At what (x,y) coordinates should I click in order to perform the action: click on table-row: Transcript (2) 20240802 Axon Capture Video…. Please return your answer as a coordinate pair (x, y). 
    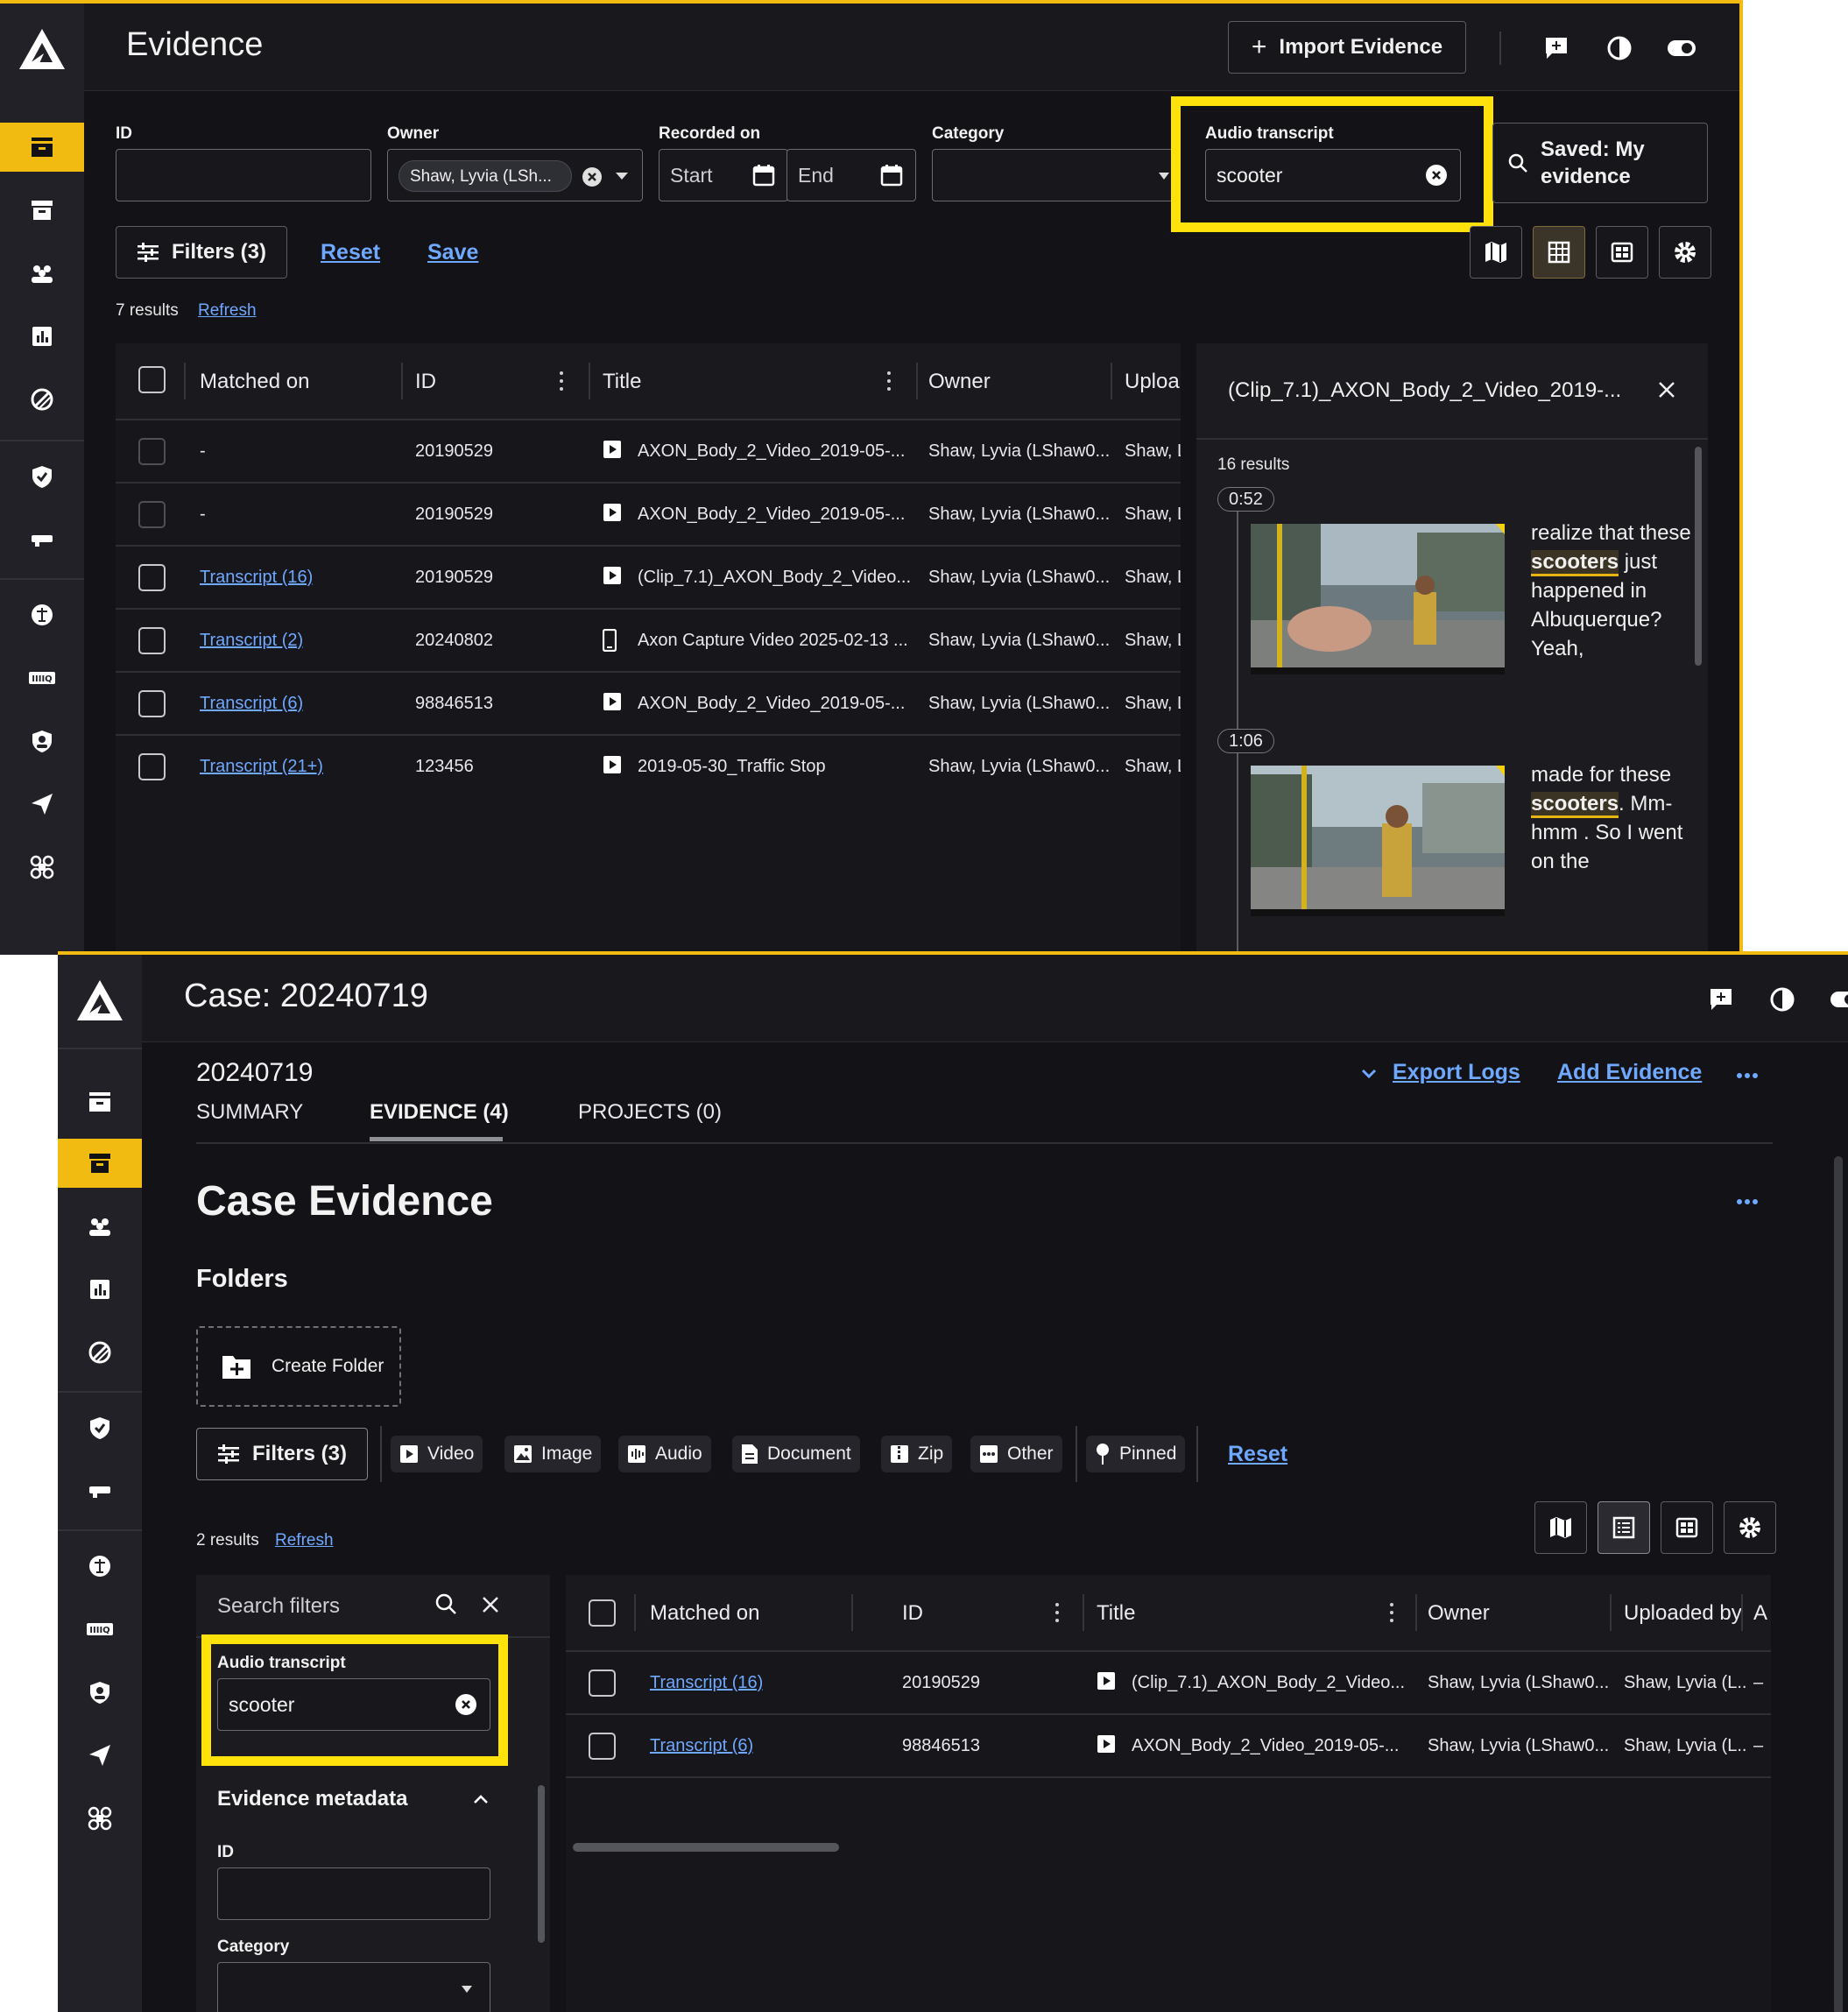
    Looking at the image, I should click on (648, 641).